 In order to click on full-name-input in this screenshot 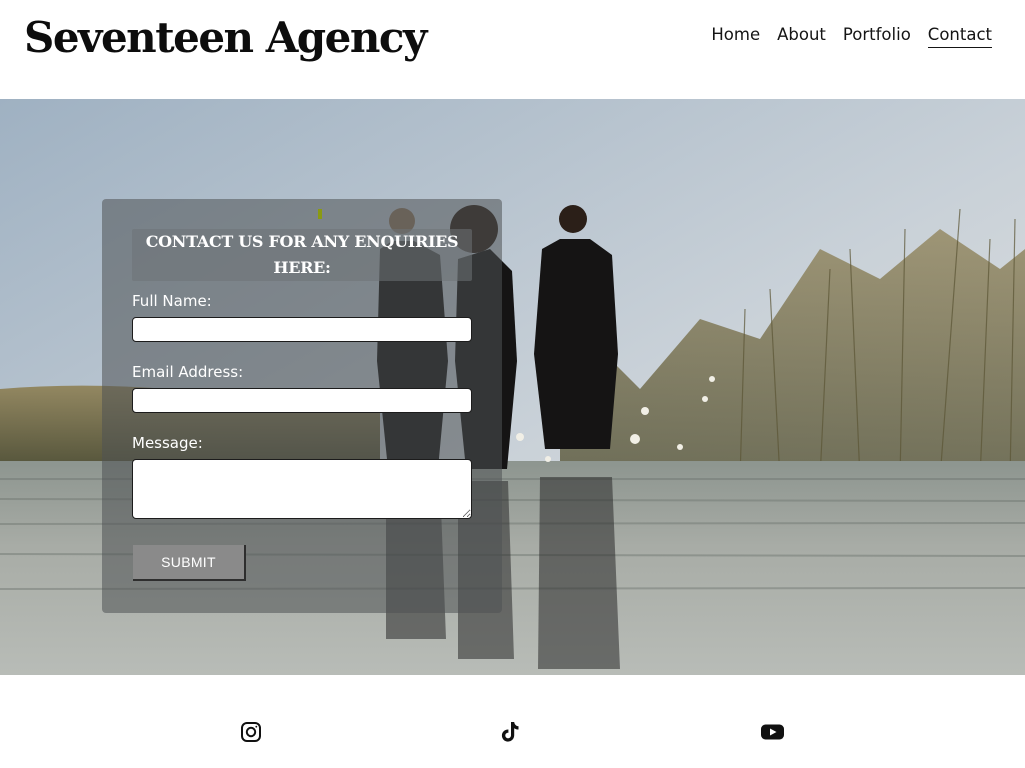, I will do `click(302, 329)`.